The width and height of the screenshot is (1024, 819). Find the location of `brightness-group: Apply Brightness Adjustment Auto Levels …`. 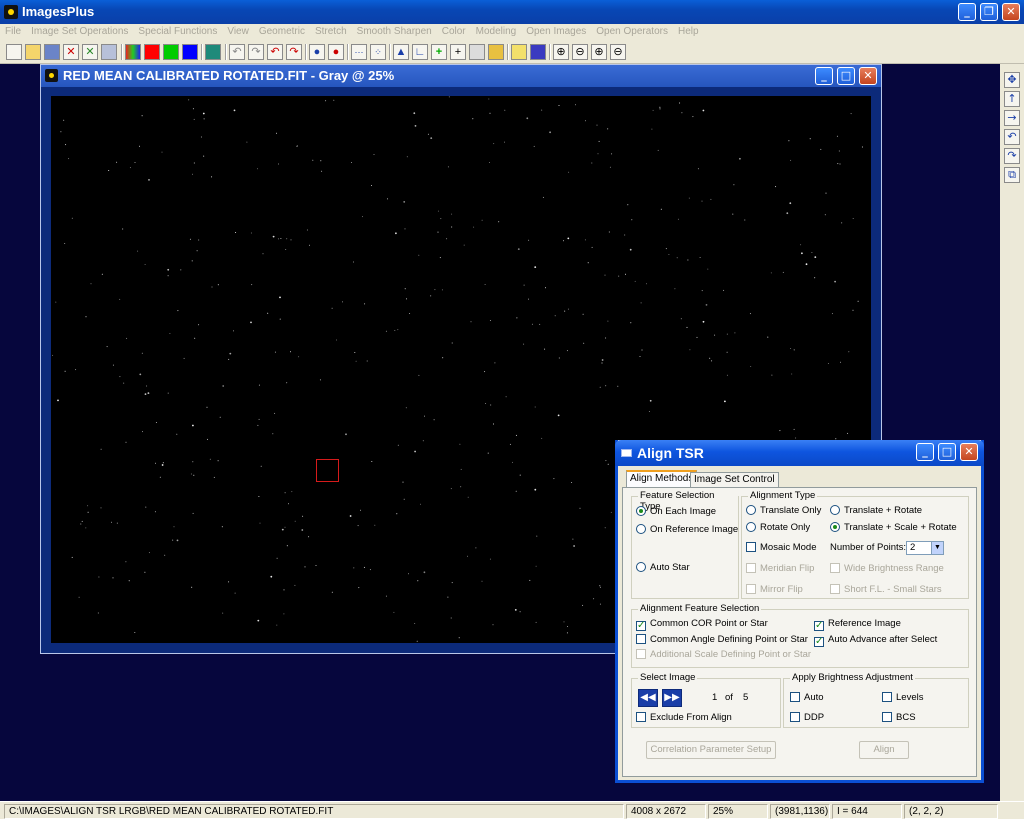

brightness-group: Apply Brightness Adjustment Auto Levels … is located at coordinates (876, 700).